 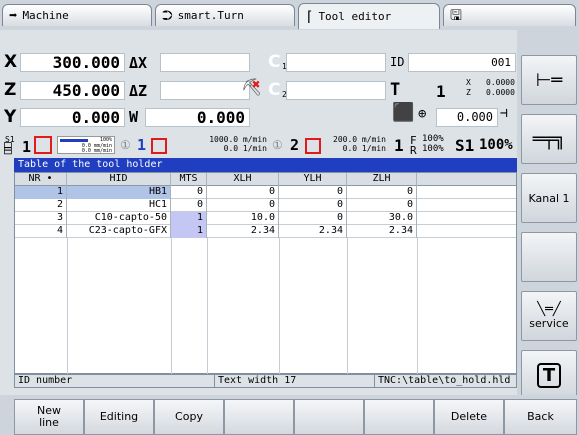 What do you see at coordinates (13, 15) in the screenshot?
I see `arrow-right-icon: ➡` at bounding box center [13, 15].